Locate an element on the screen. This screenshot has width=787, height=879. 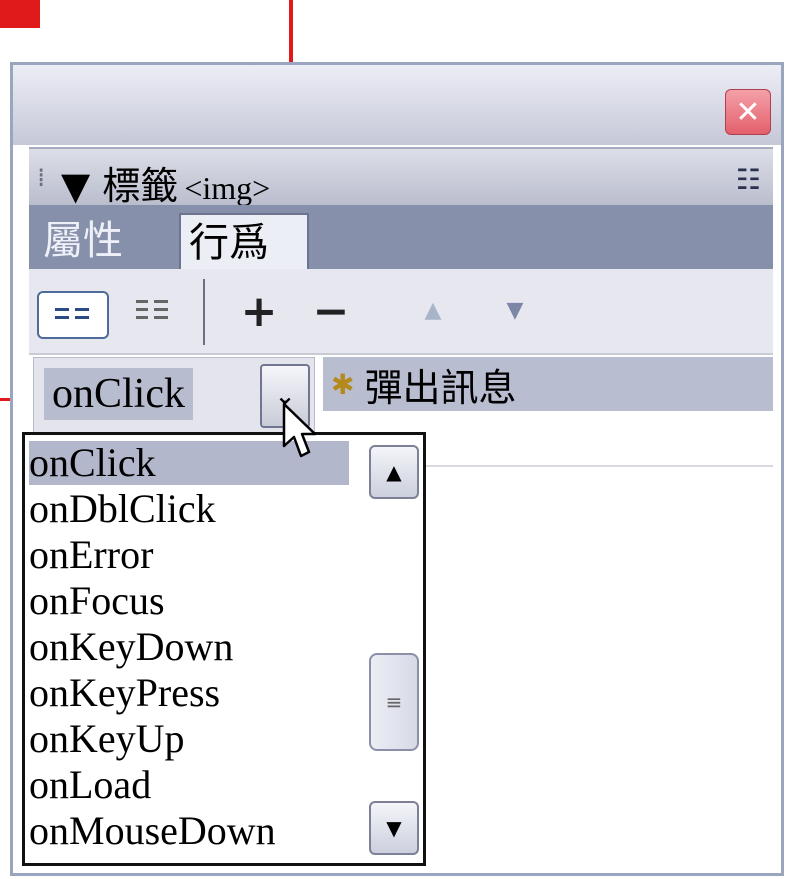
move-up-button: ▲ is located at coordinates (433, 310).